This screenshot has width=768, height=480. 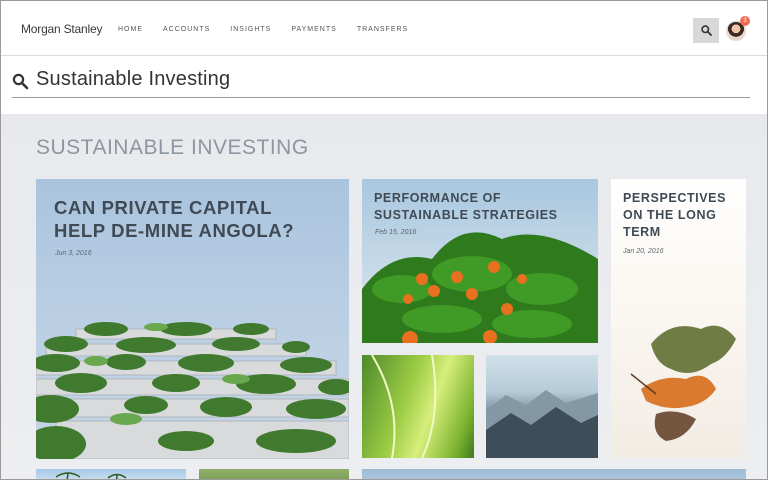 I want to click on sky-landscape-image, so click(x=554, y=474).